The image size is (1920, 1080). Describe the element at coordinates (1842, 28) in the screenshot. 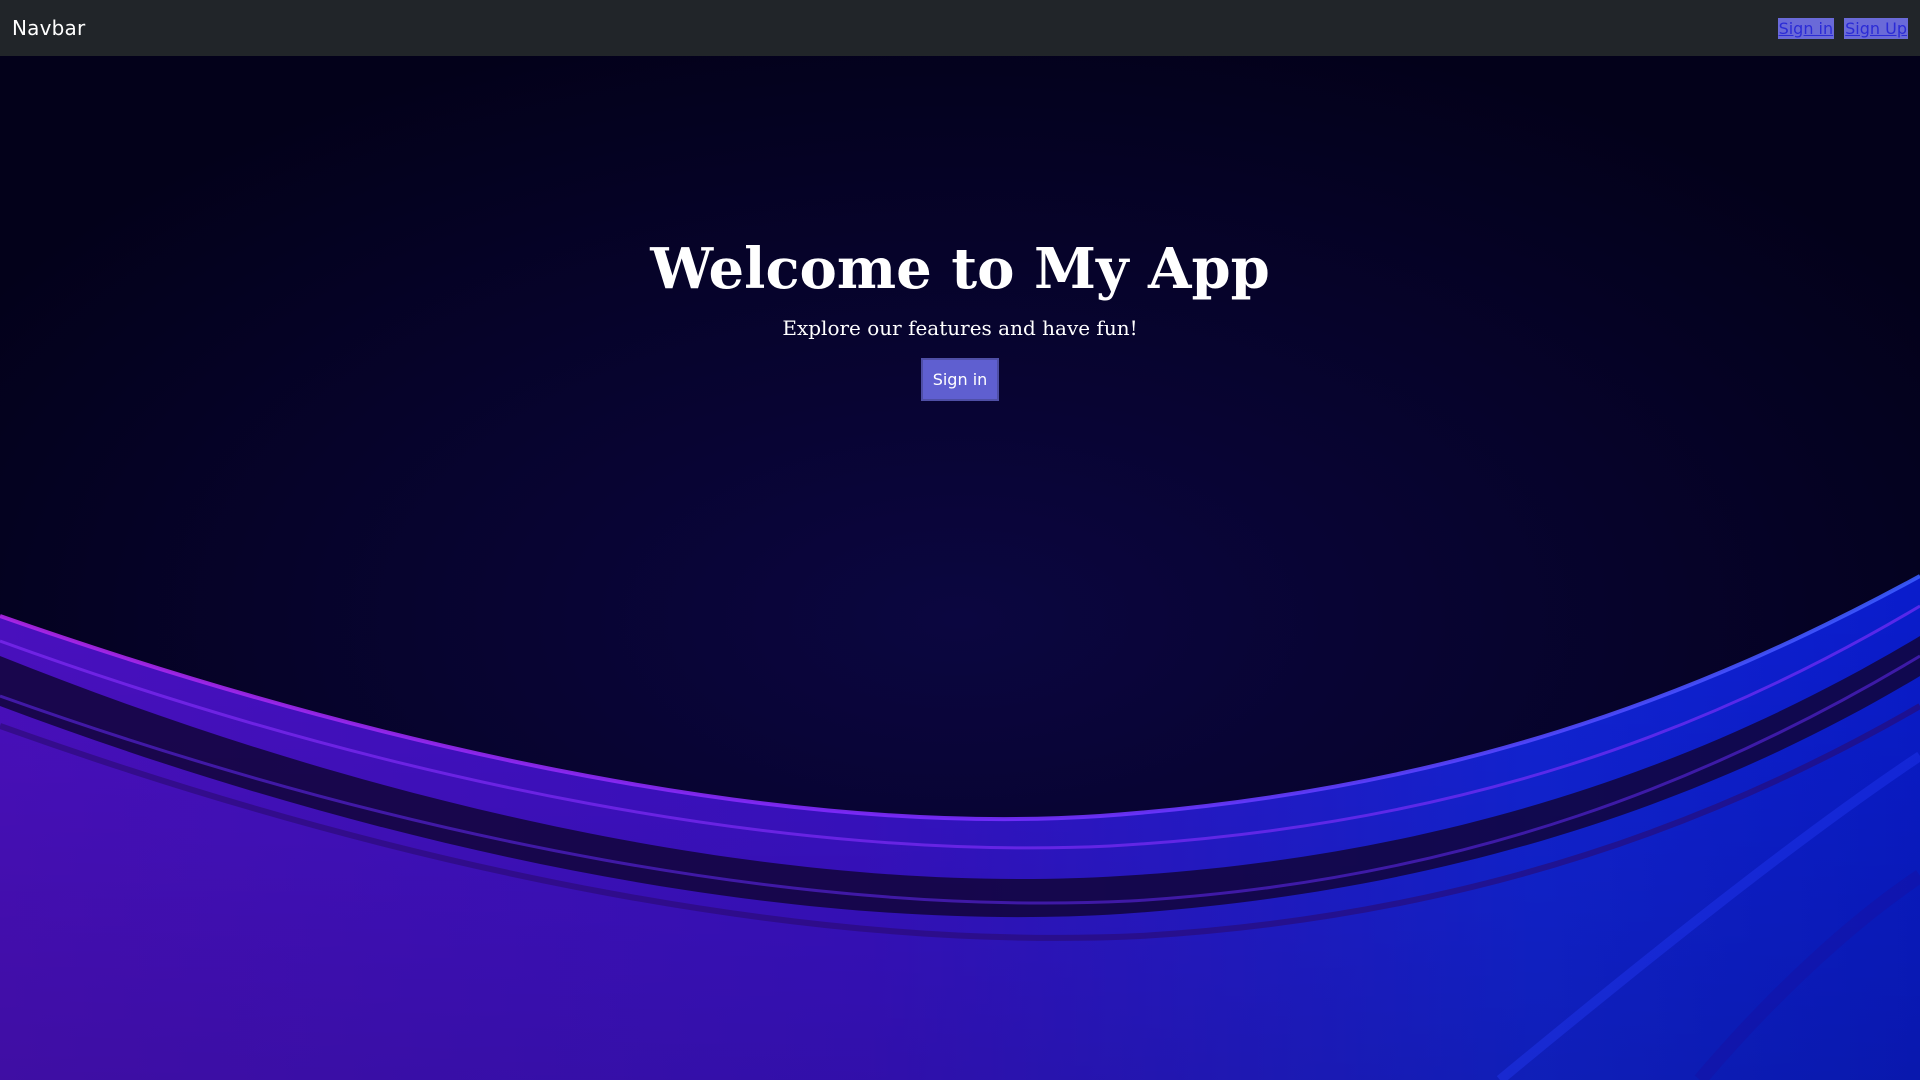

I see `navbar-links: Sign in Sign Up` at that location.